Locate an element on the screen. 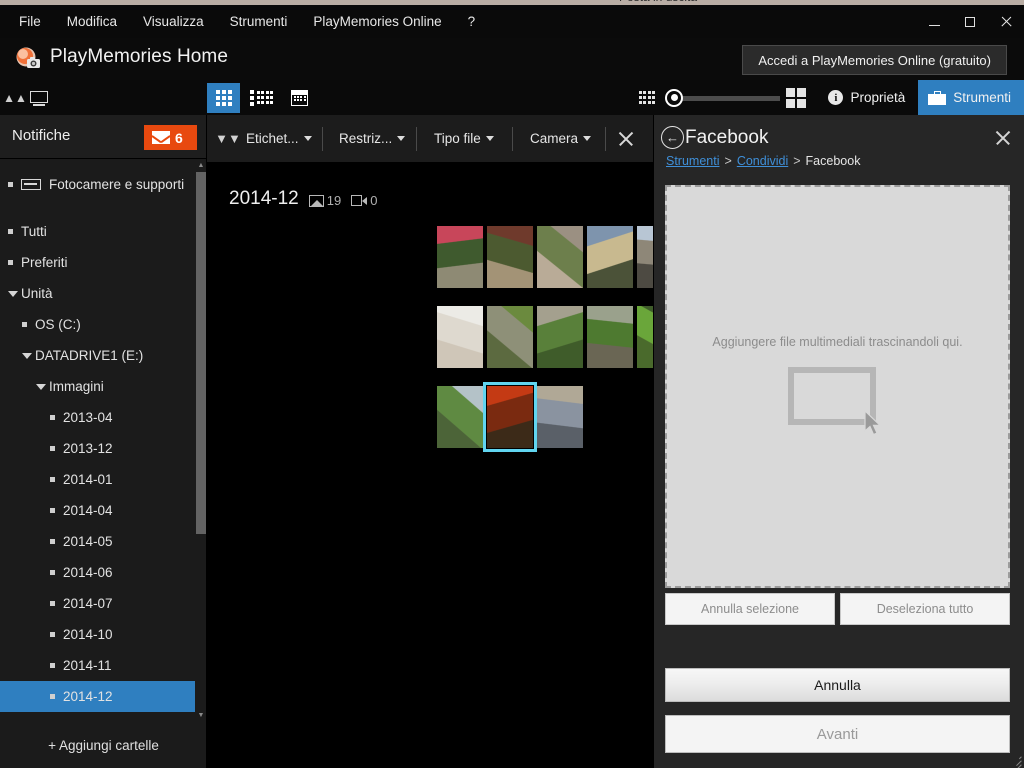  menu-file: File is located at coordinates (30, 21).